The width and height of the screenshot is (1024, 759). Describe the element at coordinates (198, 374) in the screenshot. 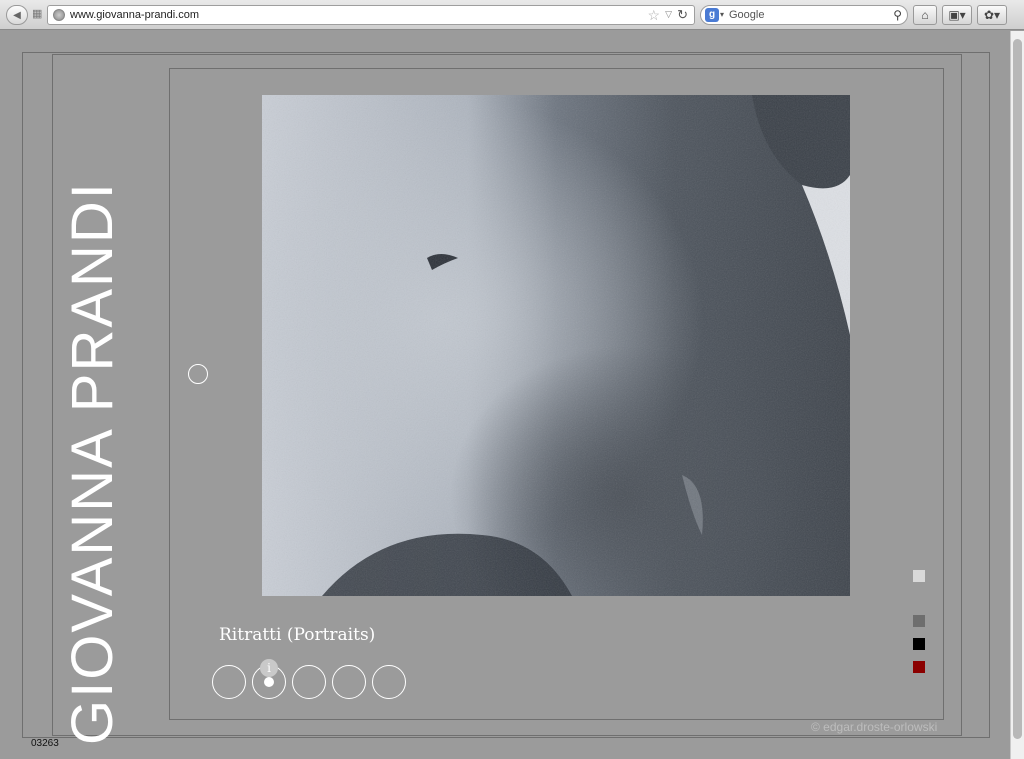

I see `previous-image-button` at that location.